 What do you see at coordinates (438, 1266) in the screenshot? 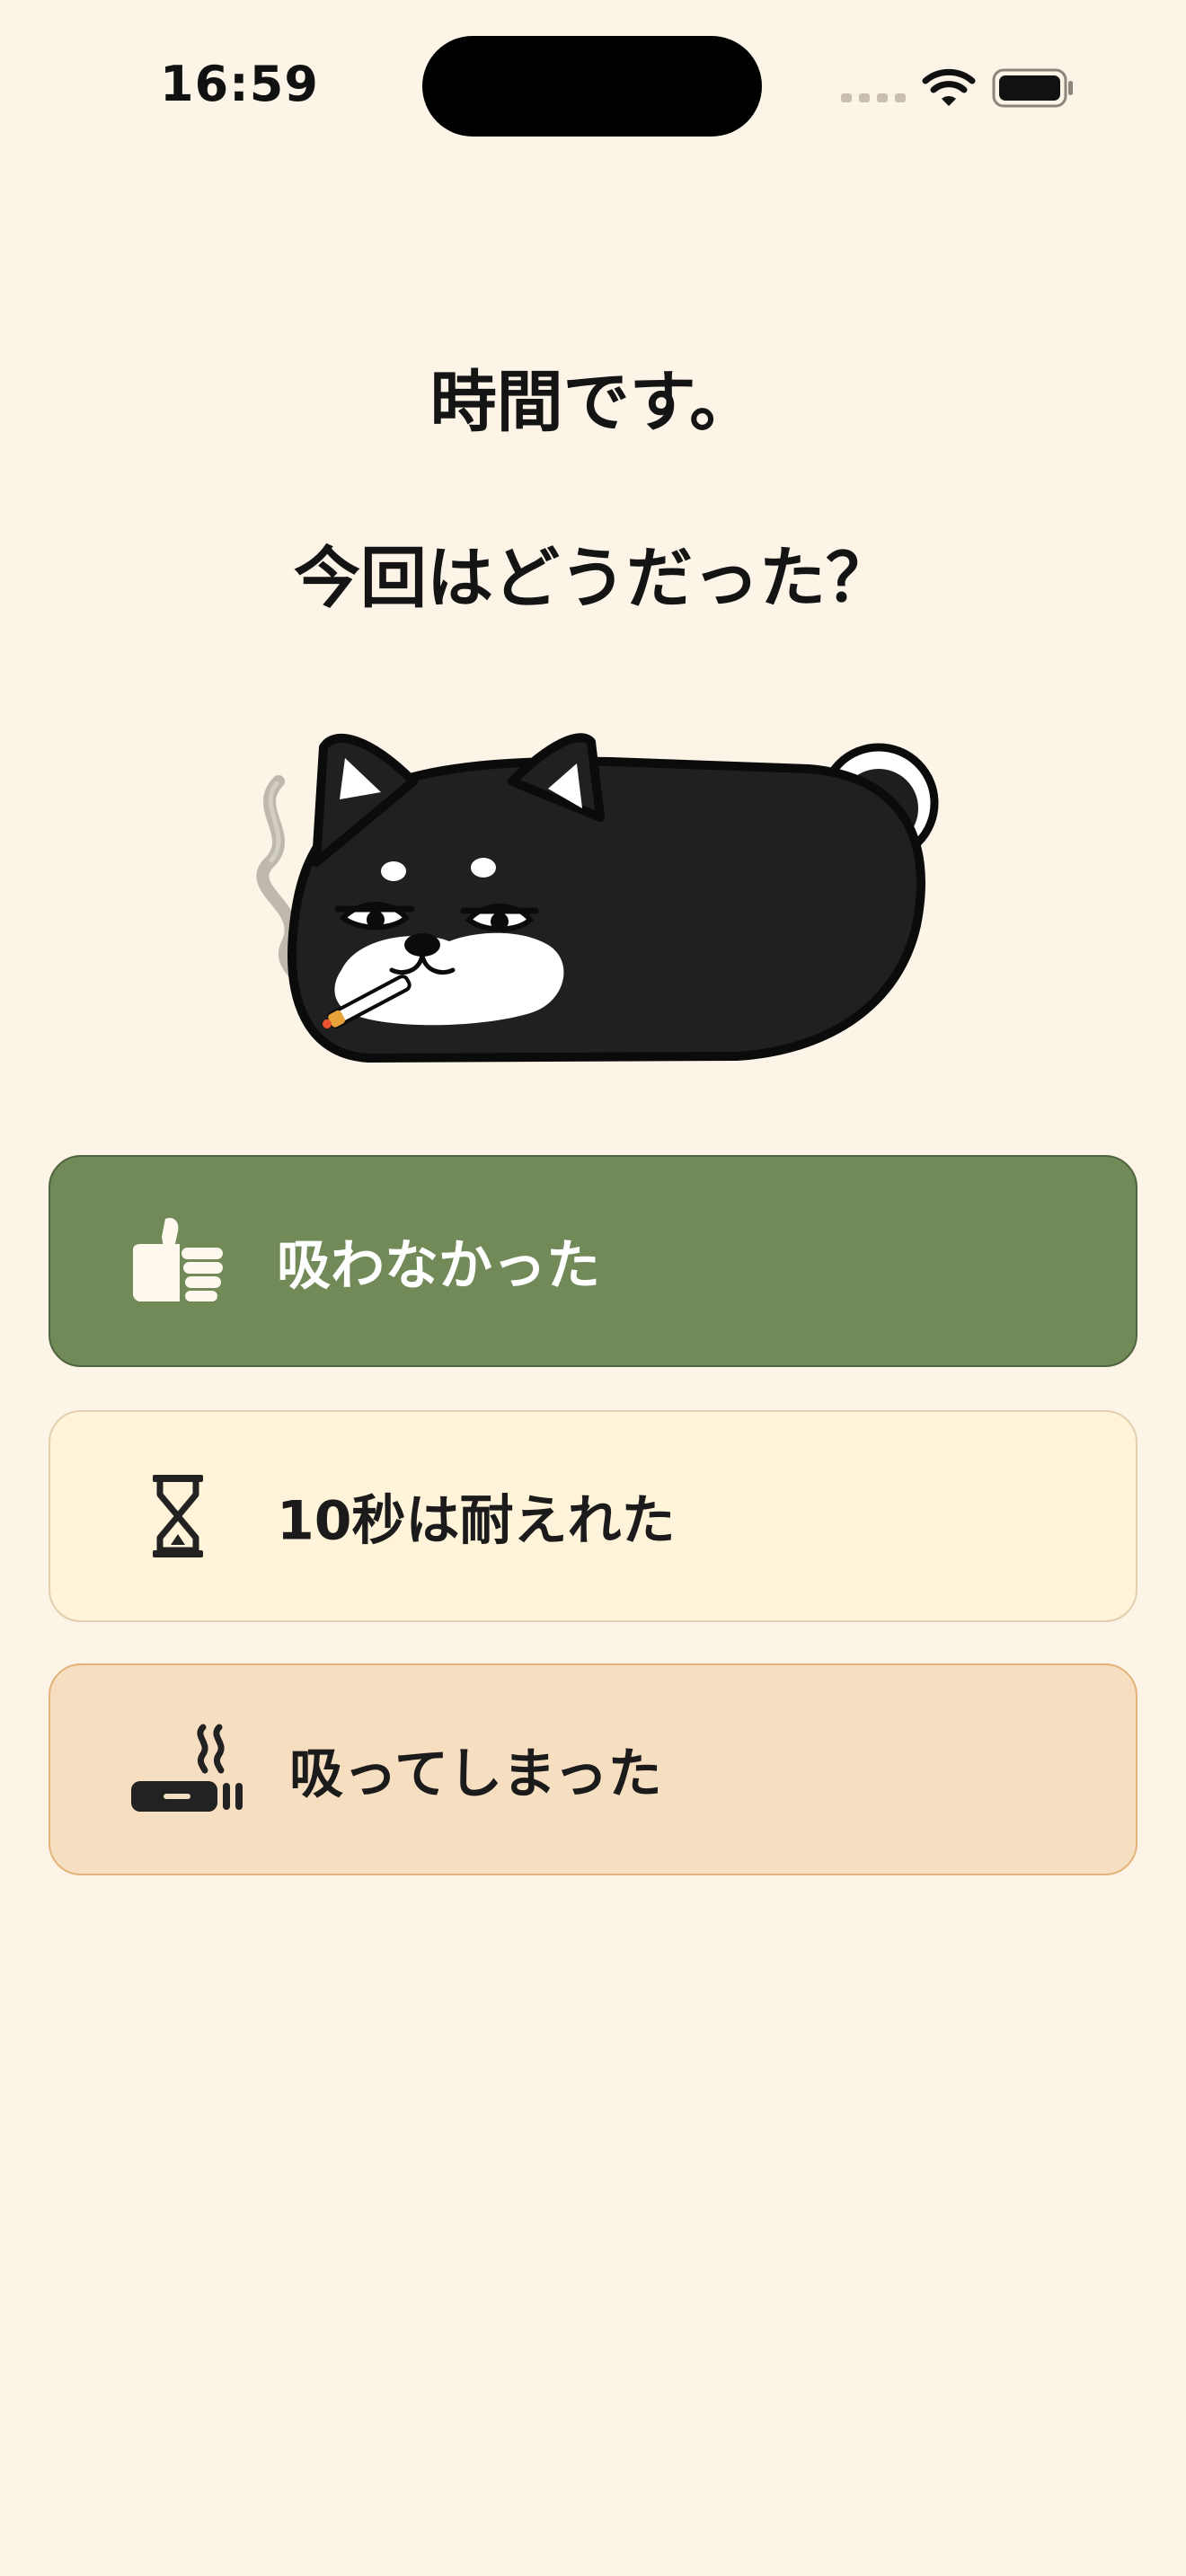
I see `option-label: 吸わなかった` at bounding box center [438, 1266].